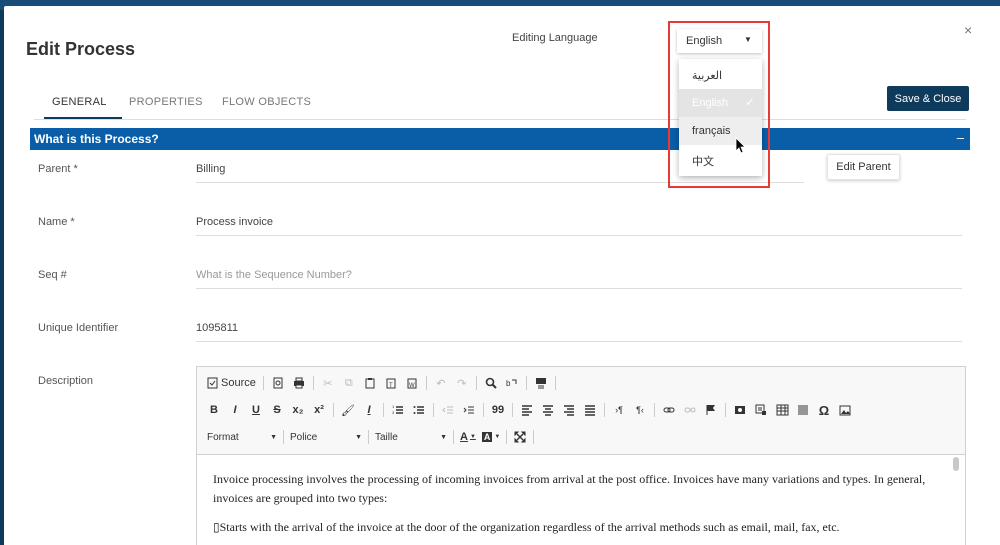 This screenshot has width=1000, height=545. I want to click on bold-button: B, so click(214, 410).